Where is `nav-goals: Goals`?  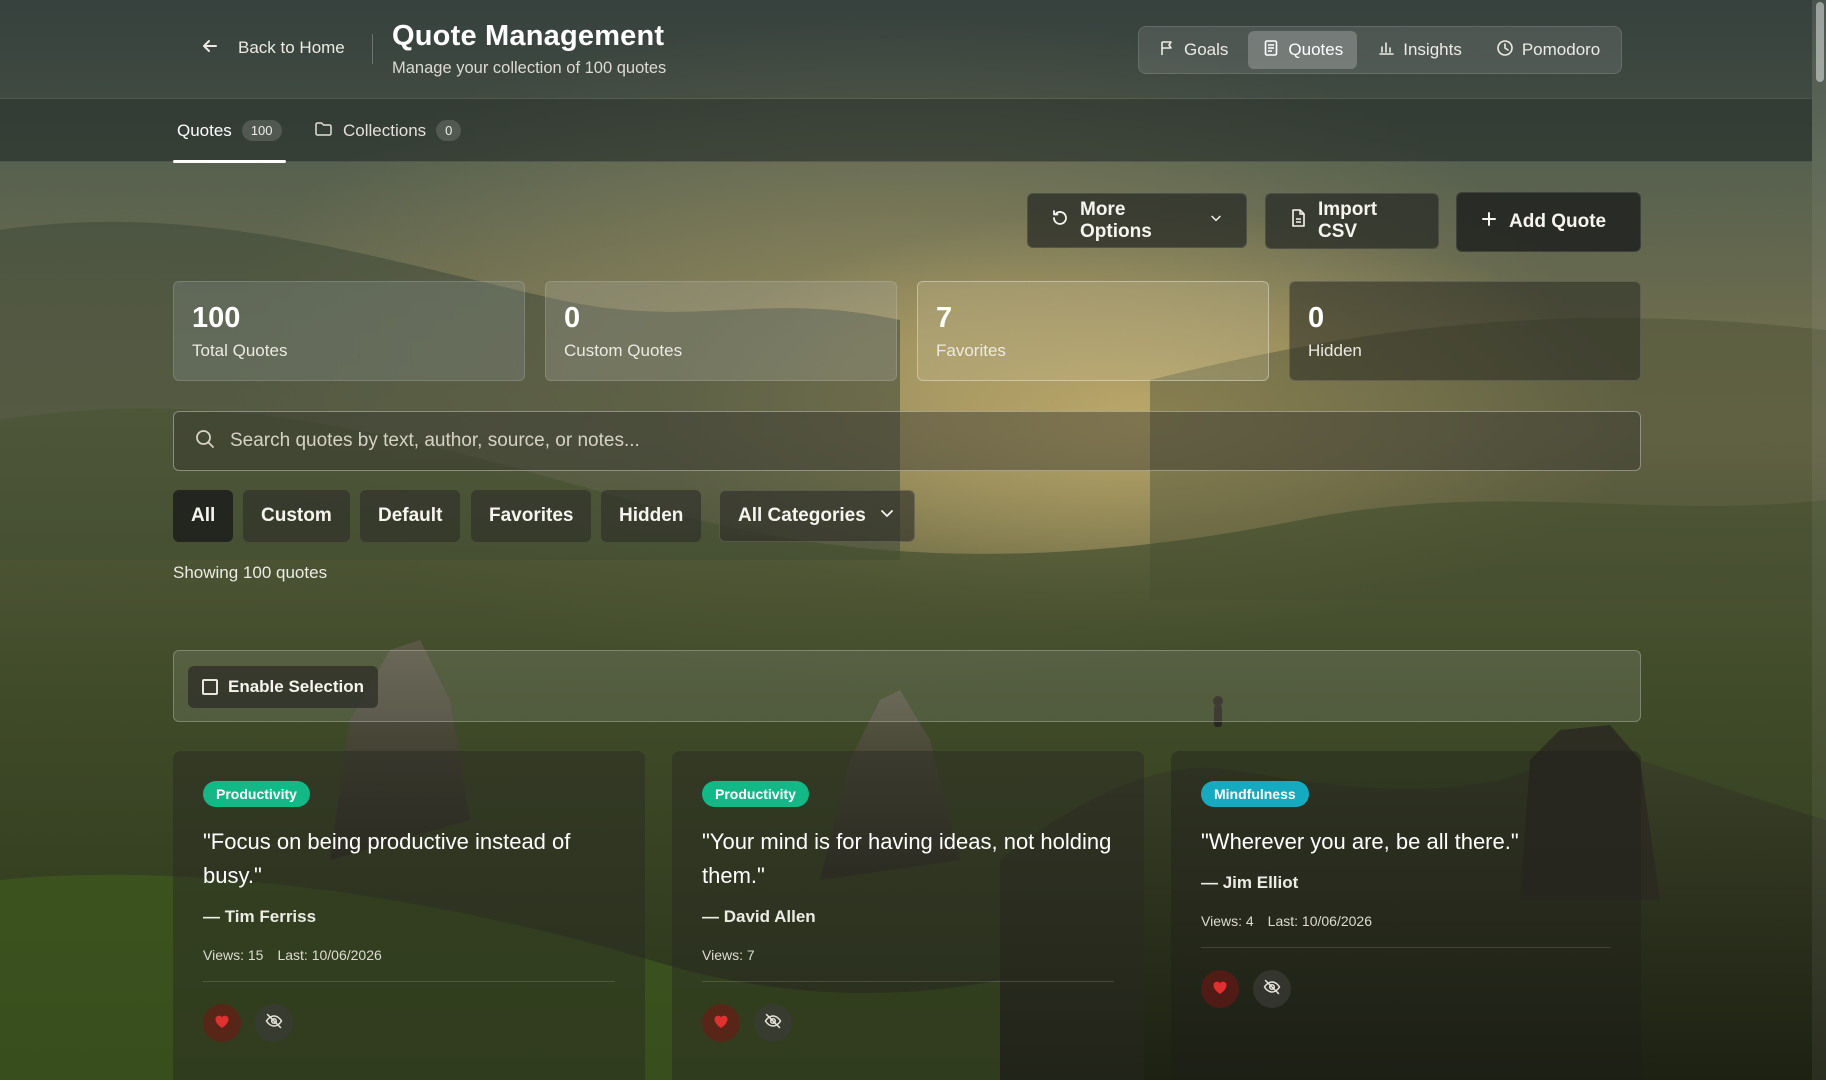 nav-goals: Goals is located at coordinates (1193, 50).